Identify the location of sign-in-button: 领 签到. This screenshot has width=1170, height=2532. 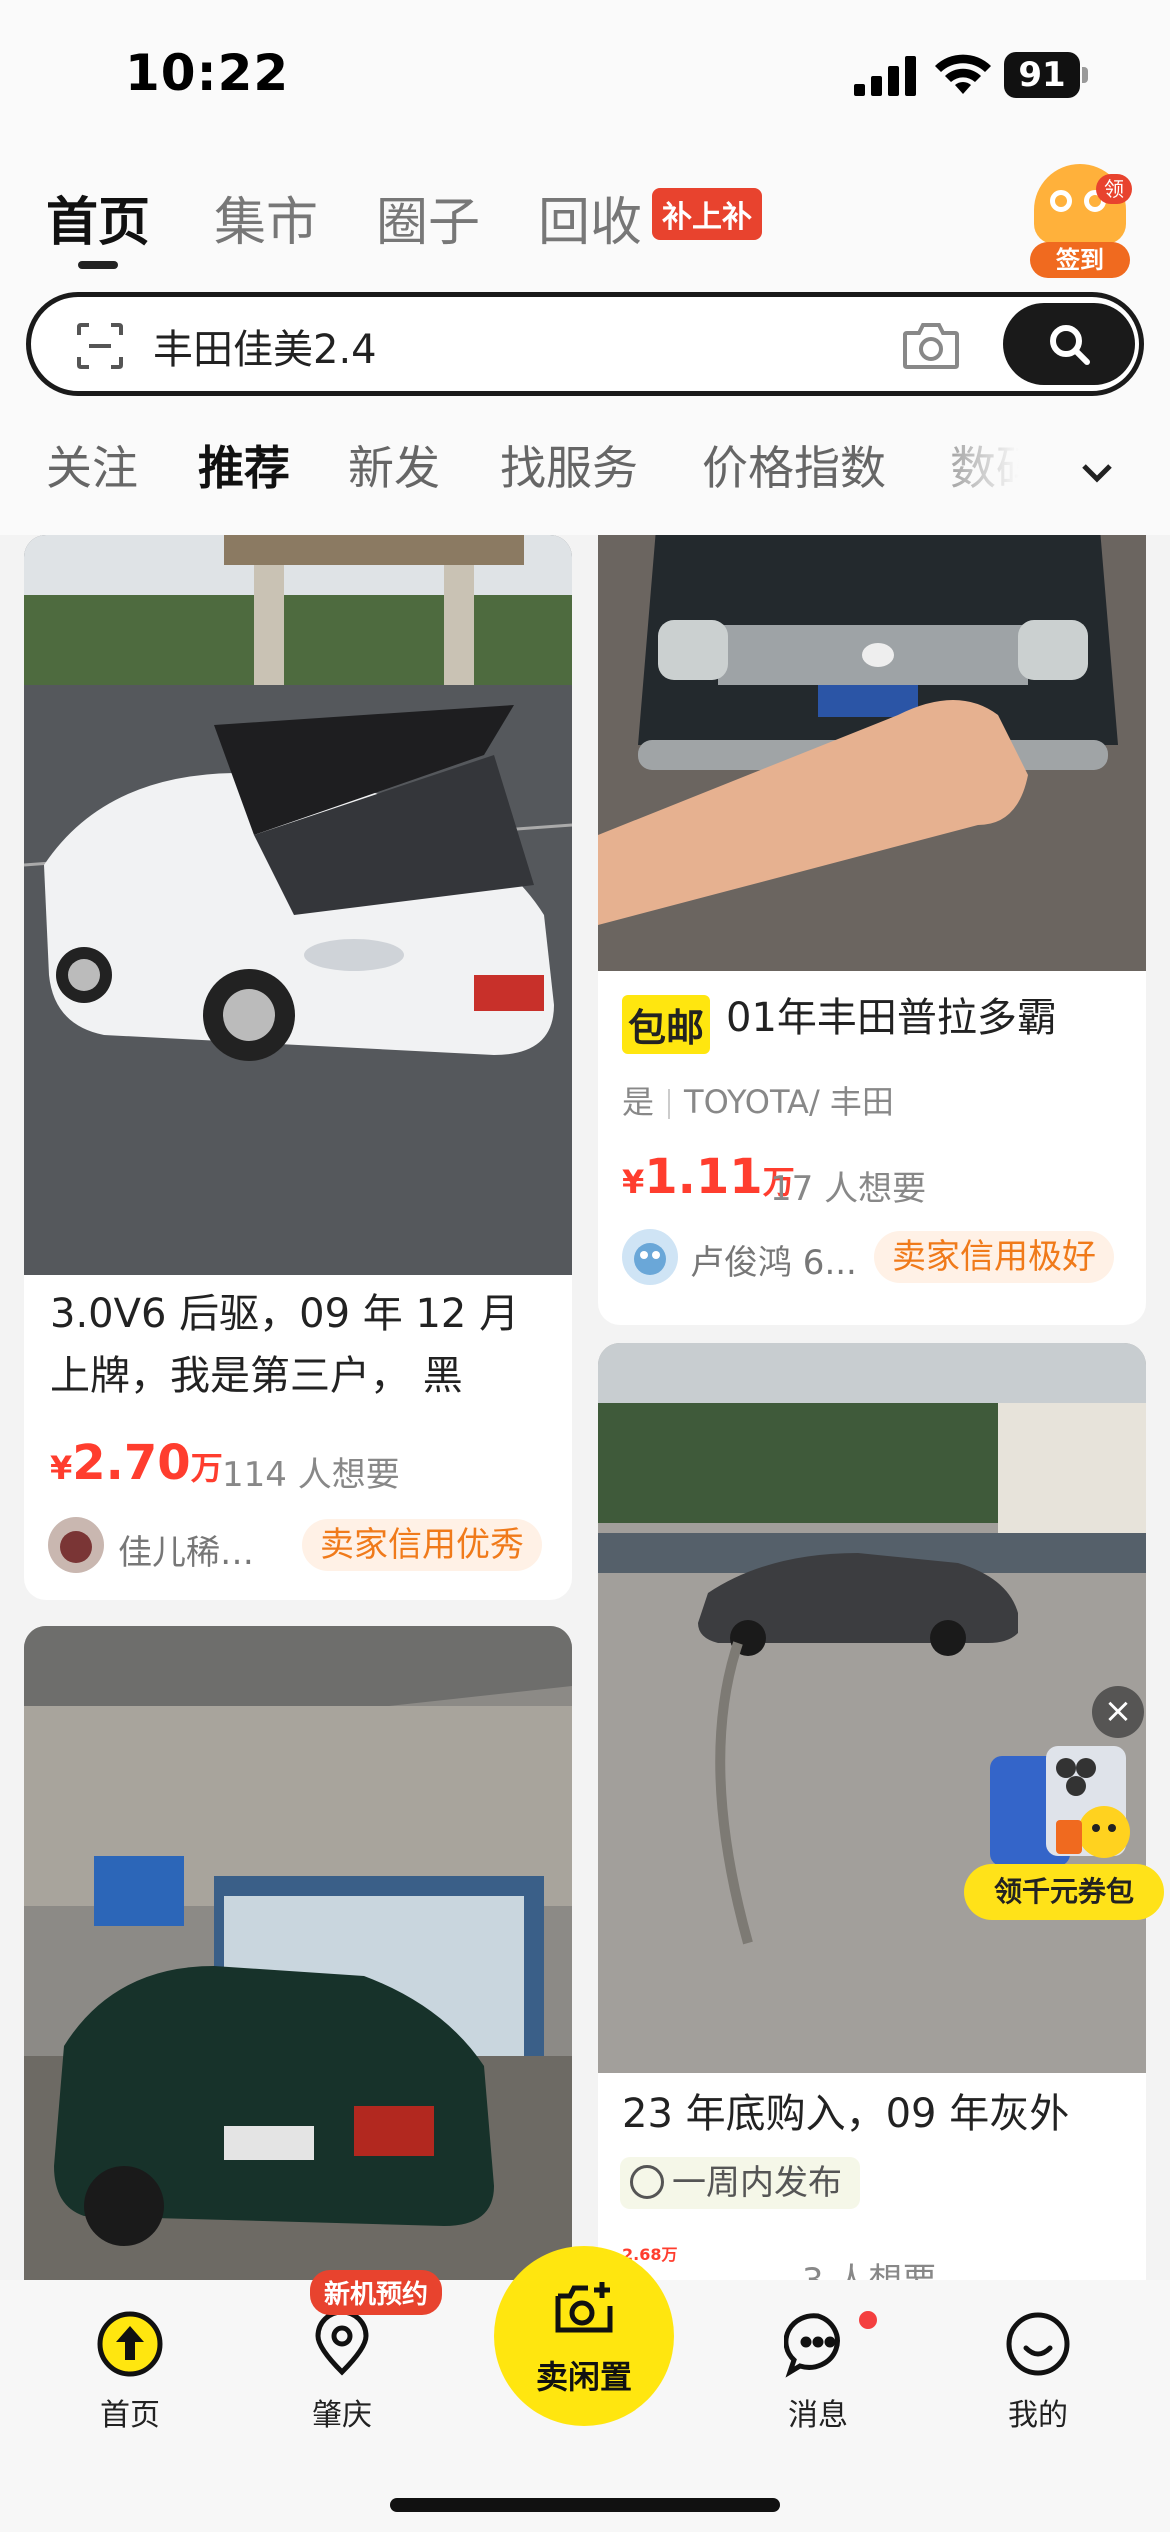
(1081, 221).